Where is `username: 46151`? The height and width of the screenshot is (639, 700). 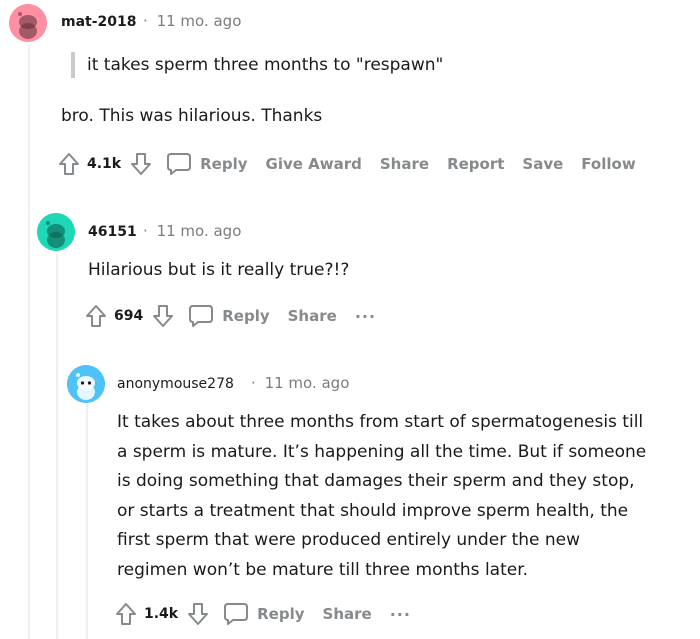 username: 46151 is located at coordinates (112, 232).